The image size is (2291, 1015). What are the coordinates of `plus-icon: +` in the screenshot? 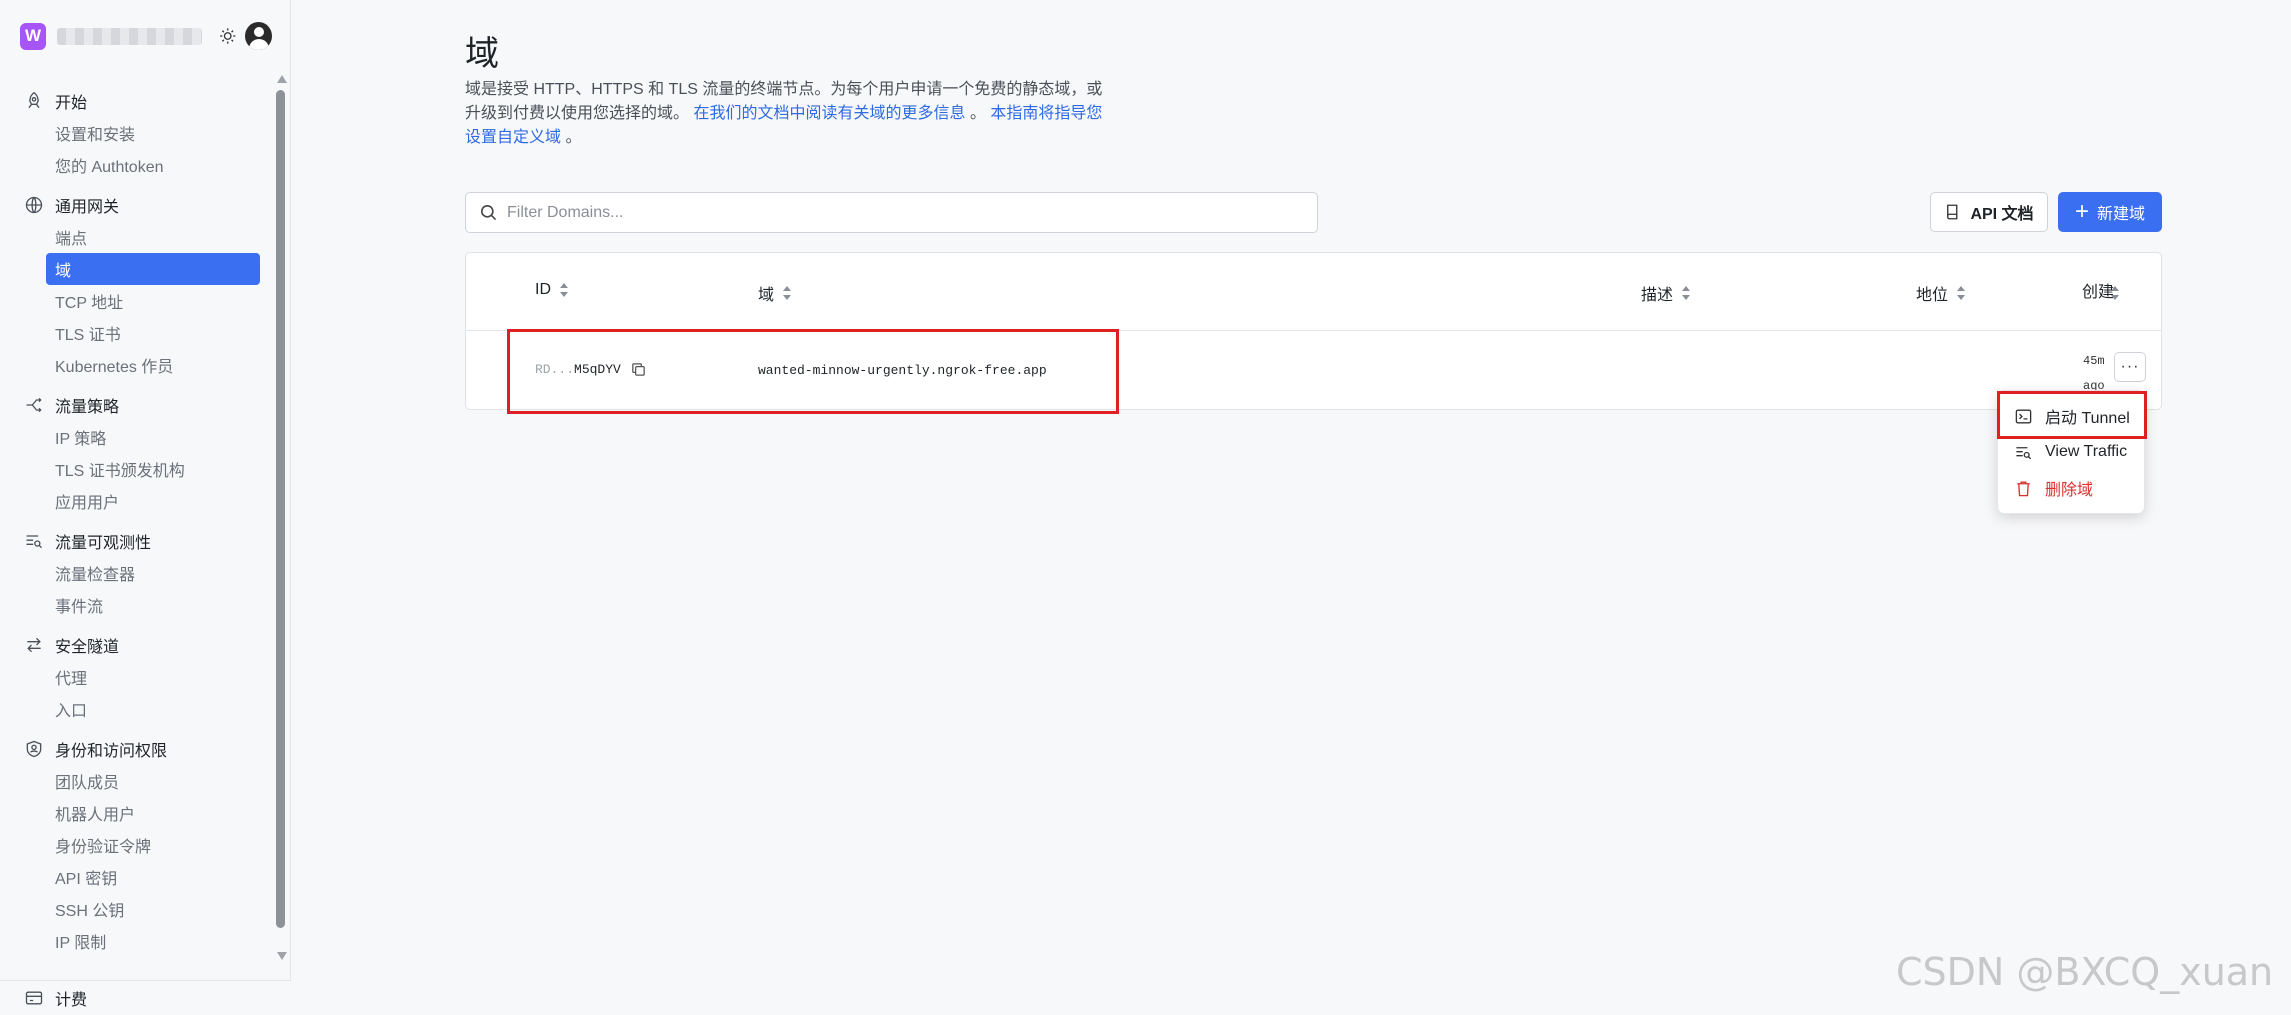 It's located at (2081, 211).